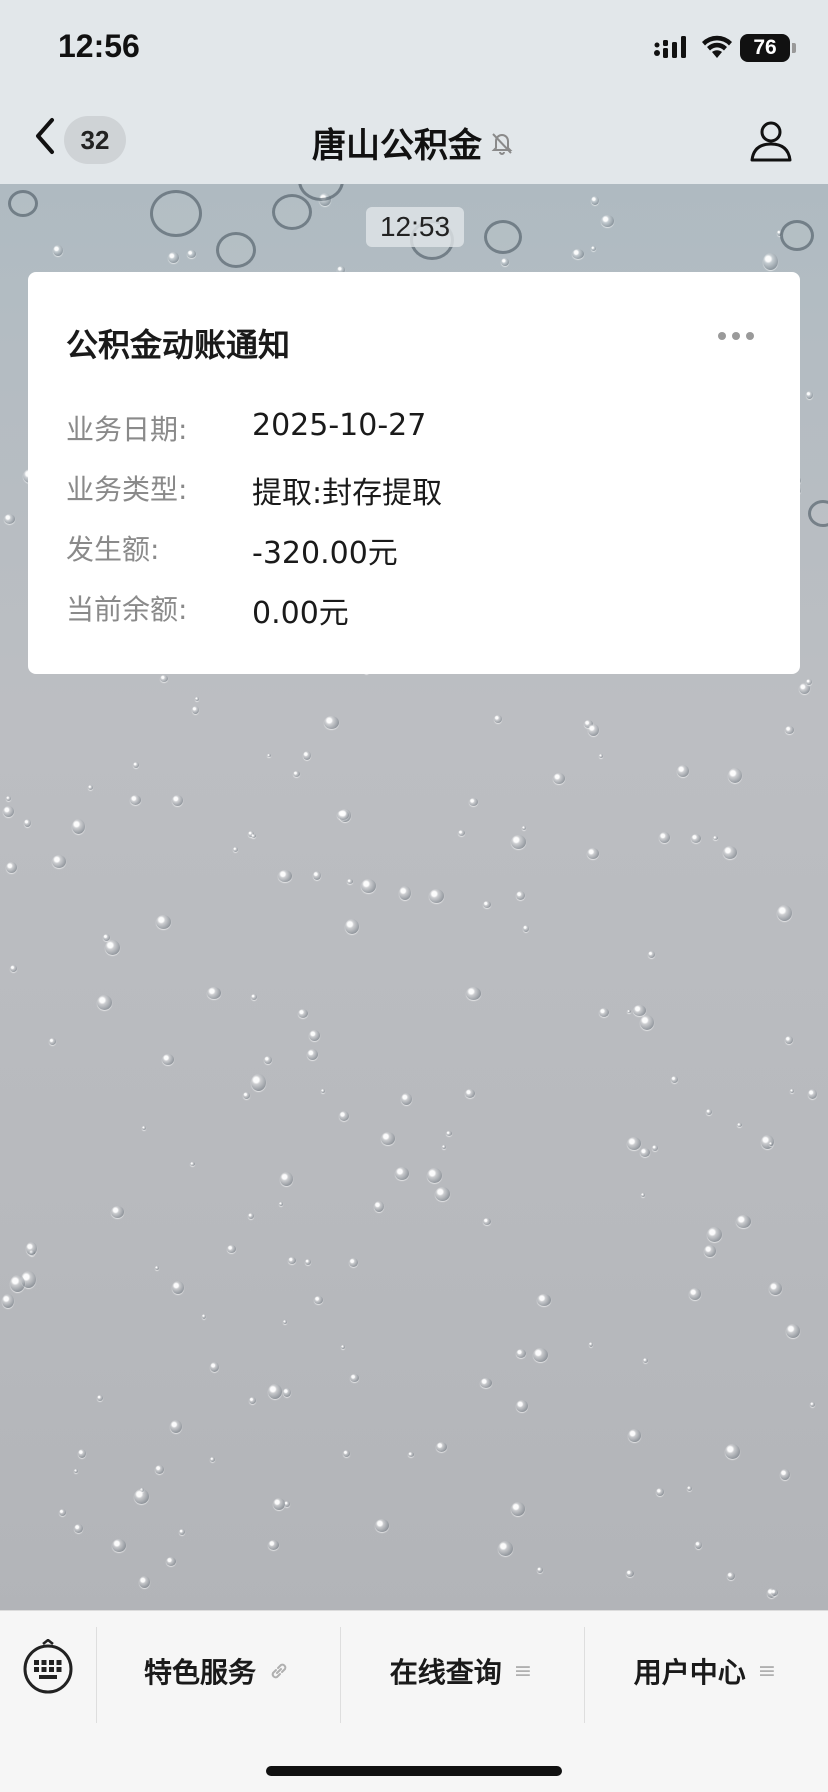 The image size is (828, 1792). Describe the element at coordinates (48, 1667) in the screenshot. I see `keyboard-toggle-icon` at that location.